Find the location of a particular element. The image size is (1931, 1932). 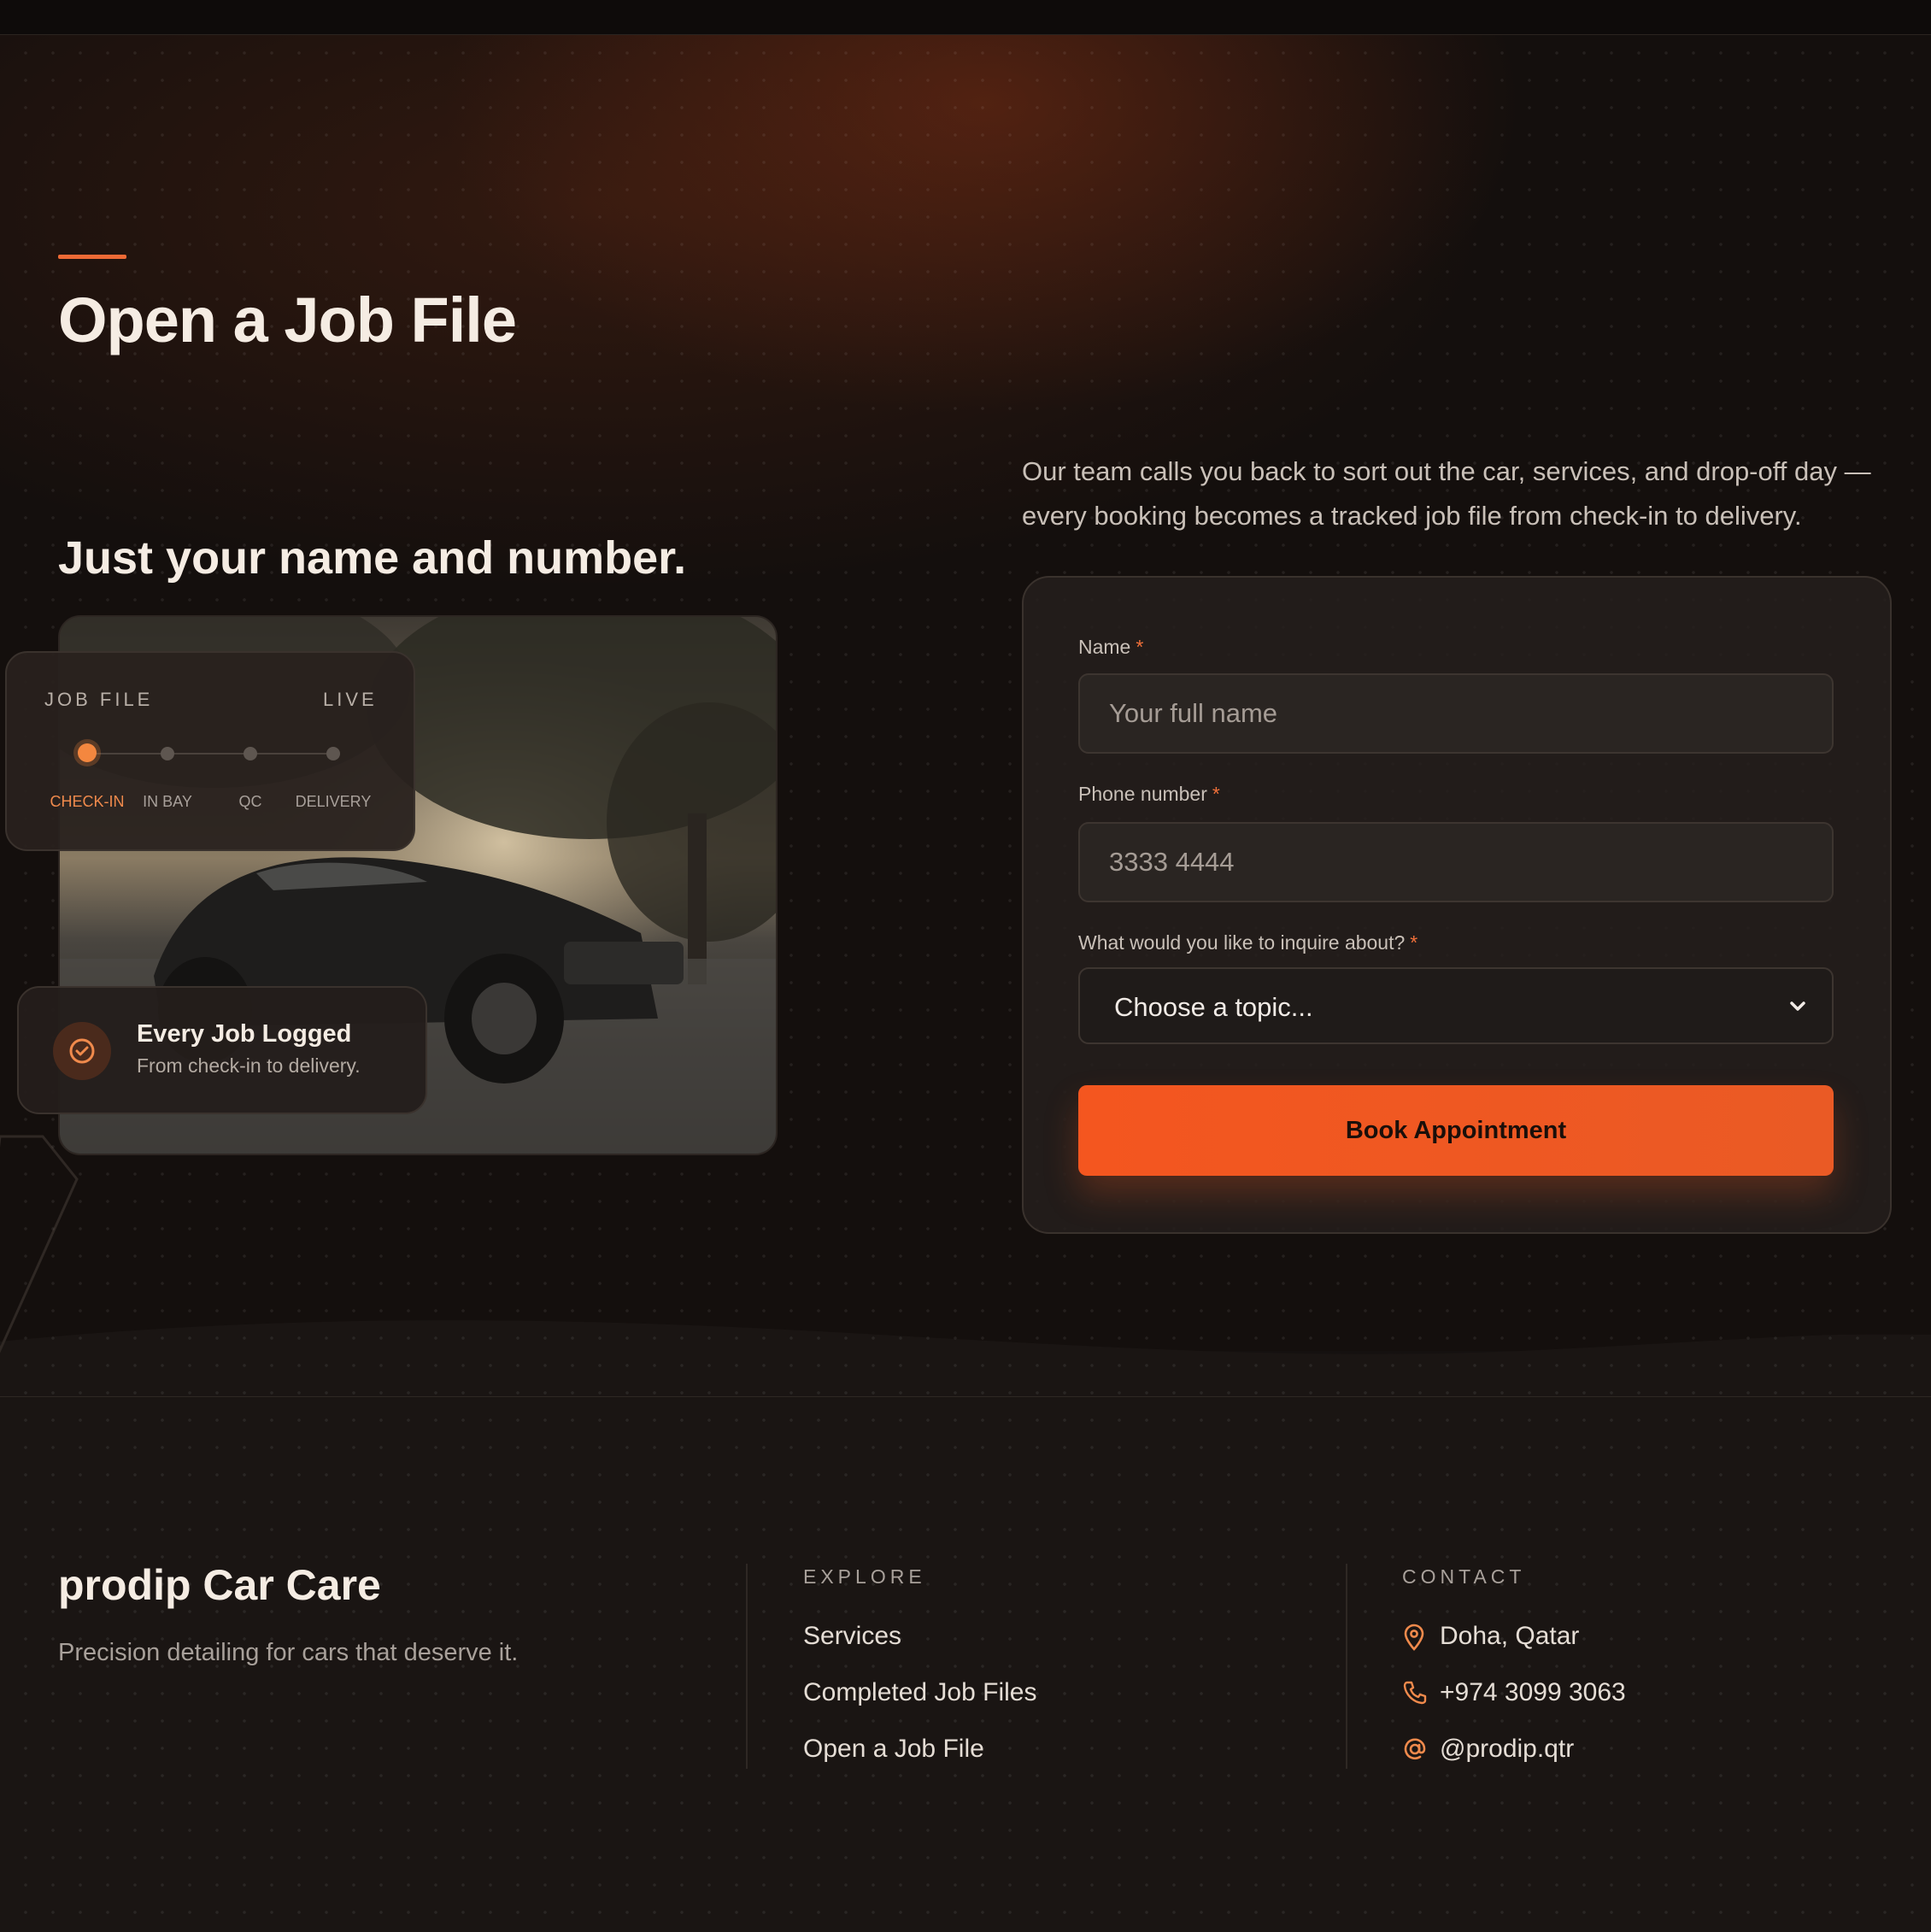

map-pin-icon is located at coordinates (1414, 1637).